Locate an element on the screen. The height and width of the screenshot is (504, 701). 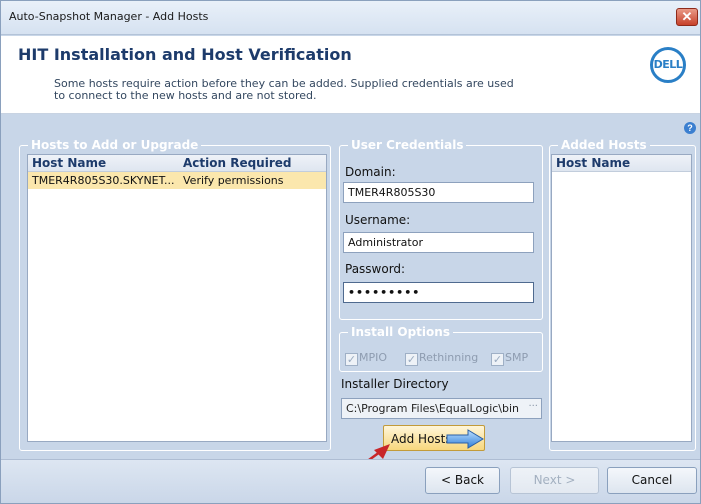
help-icon: ? is located at coordinates (690, 128).